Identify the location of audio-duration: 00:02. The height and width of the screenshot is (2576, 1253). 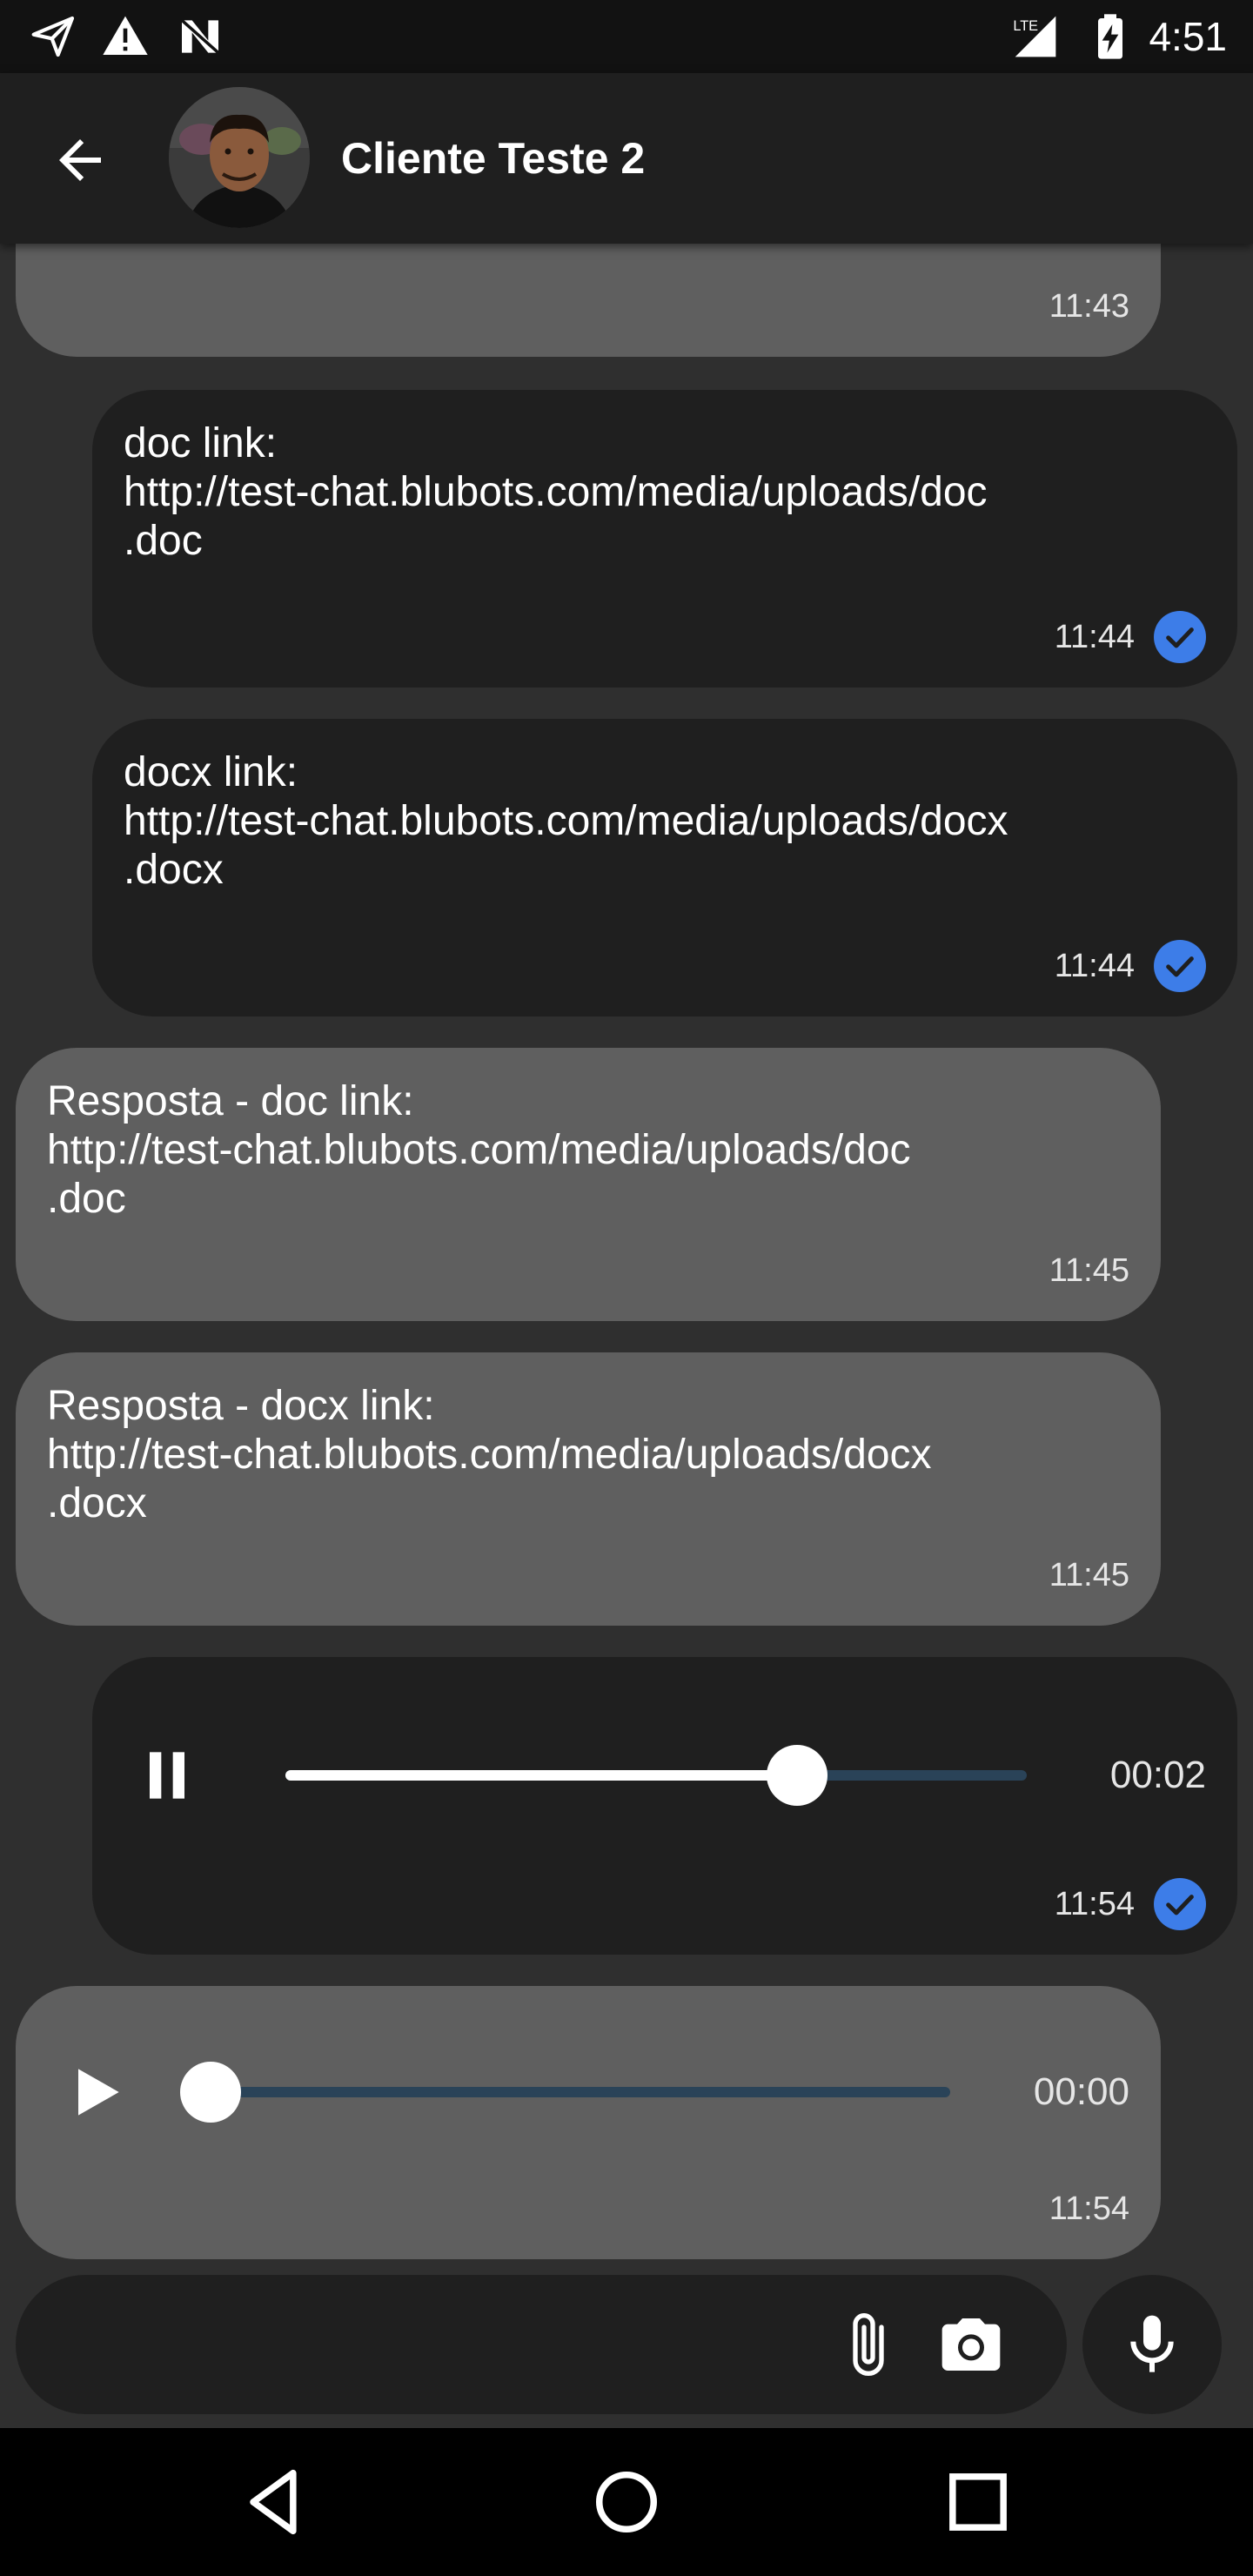
(1157, 1775).